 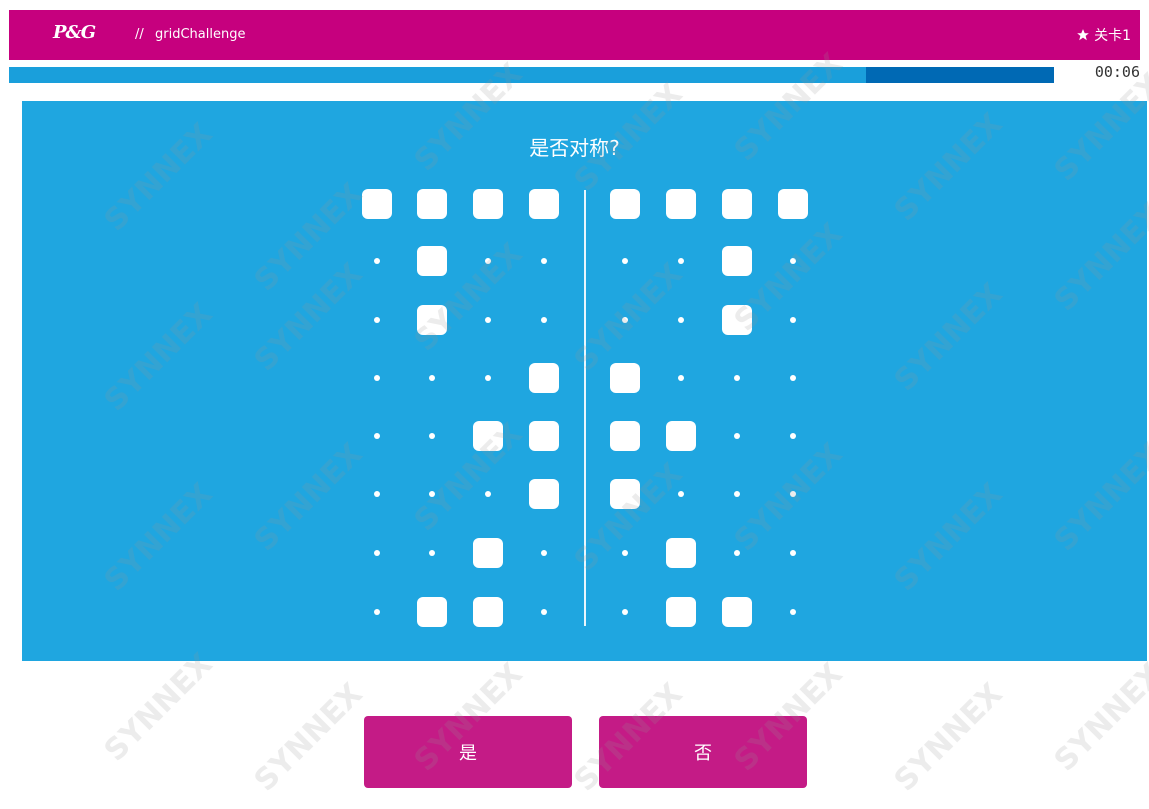 I want to click on no-button: 否, so click(x=703, y=752).